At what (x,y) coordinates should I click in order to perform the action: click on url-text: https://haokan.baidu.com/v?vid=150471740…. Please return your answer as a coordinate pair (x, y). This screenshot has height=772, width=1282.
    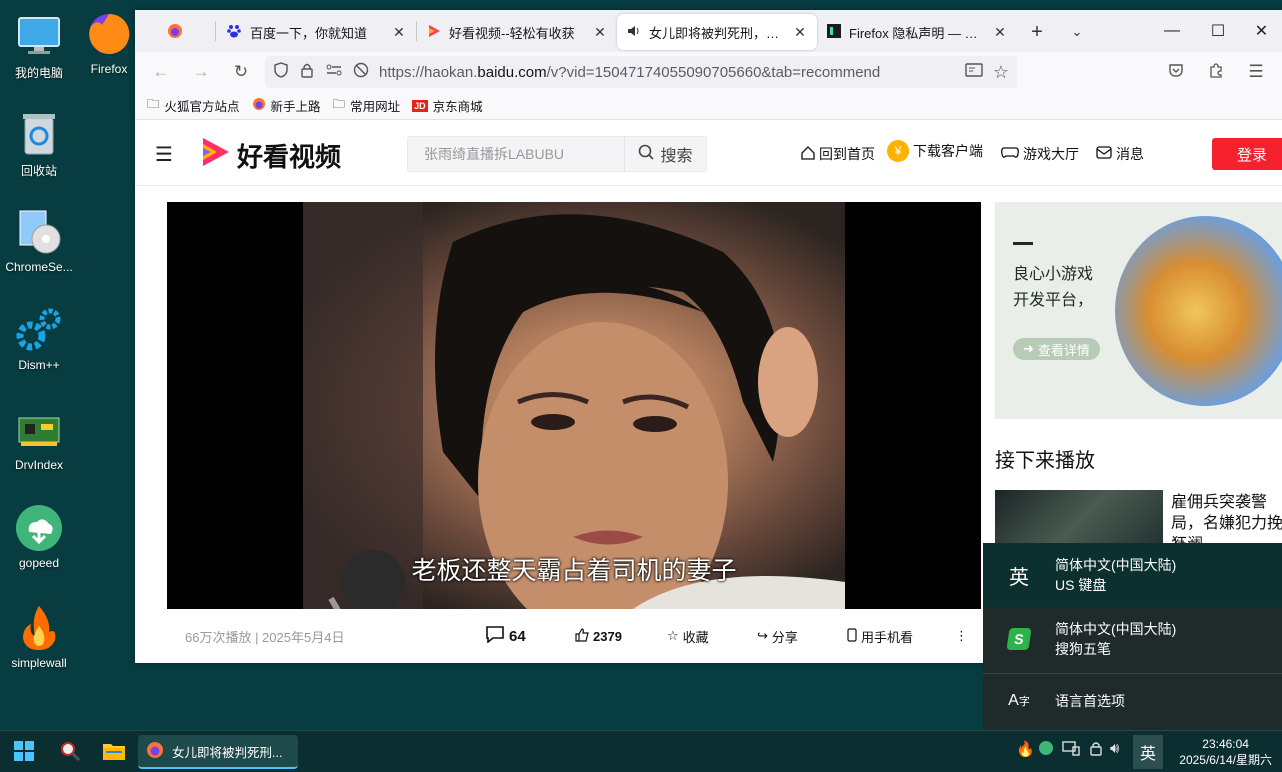
    Looking at the image, I should click on (667, 72).